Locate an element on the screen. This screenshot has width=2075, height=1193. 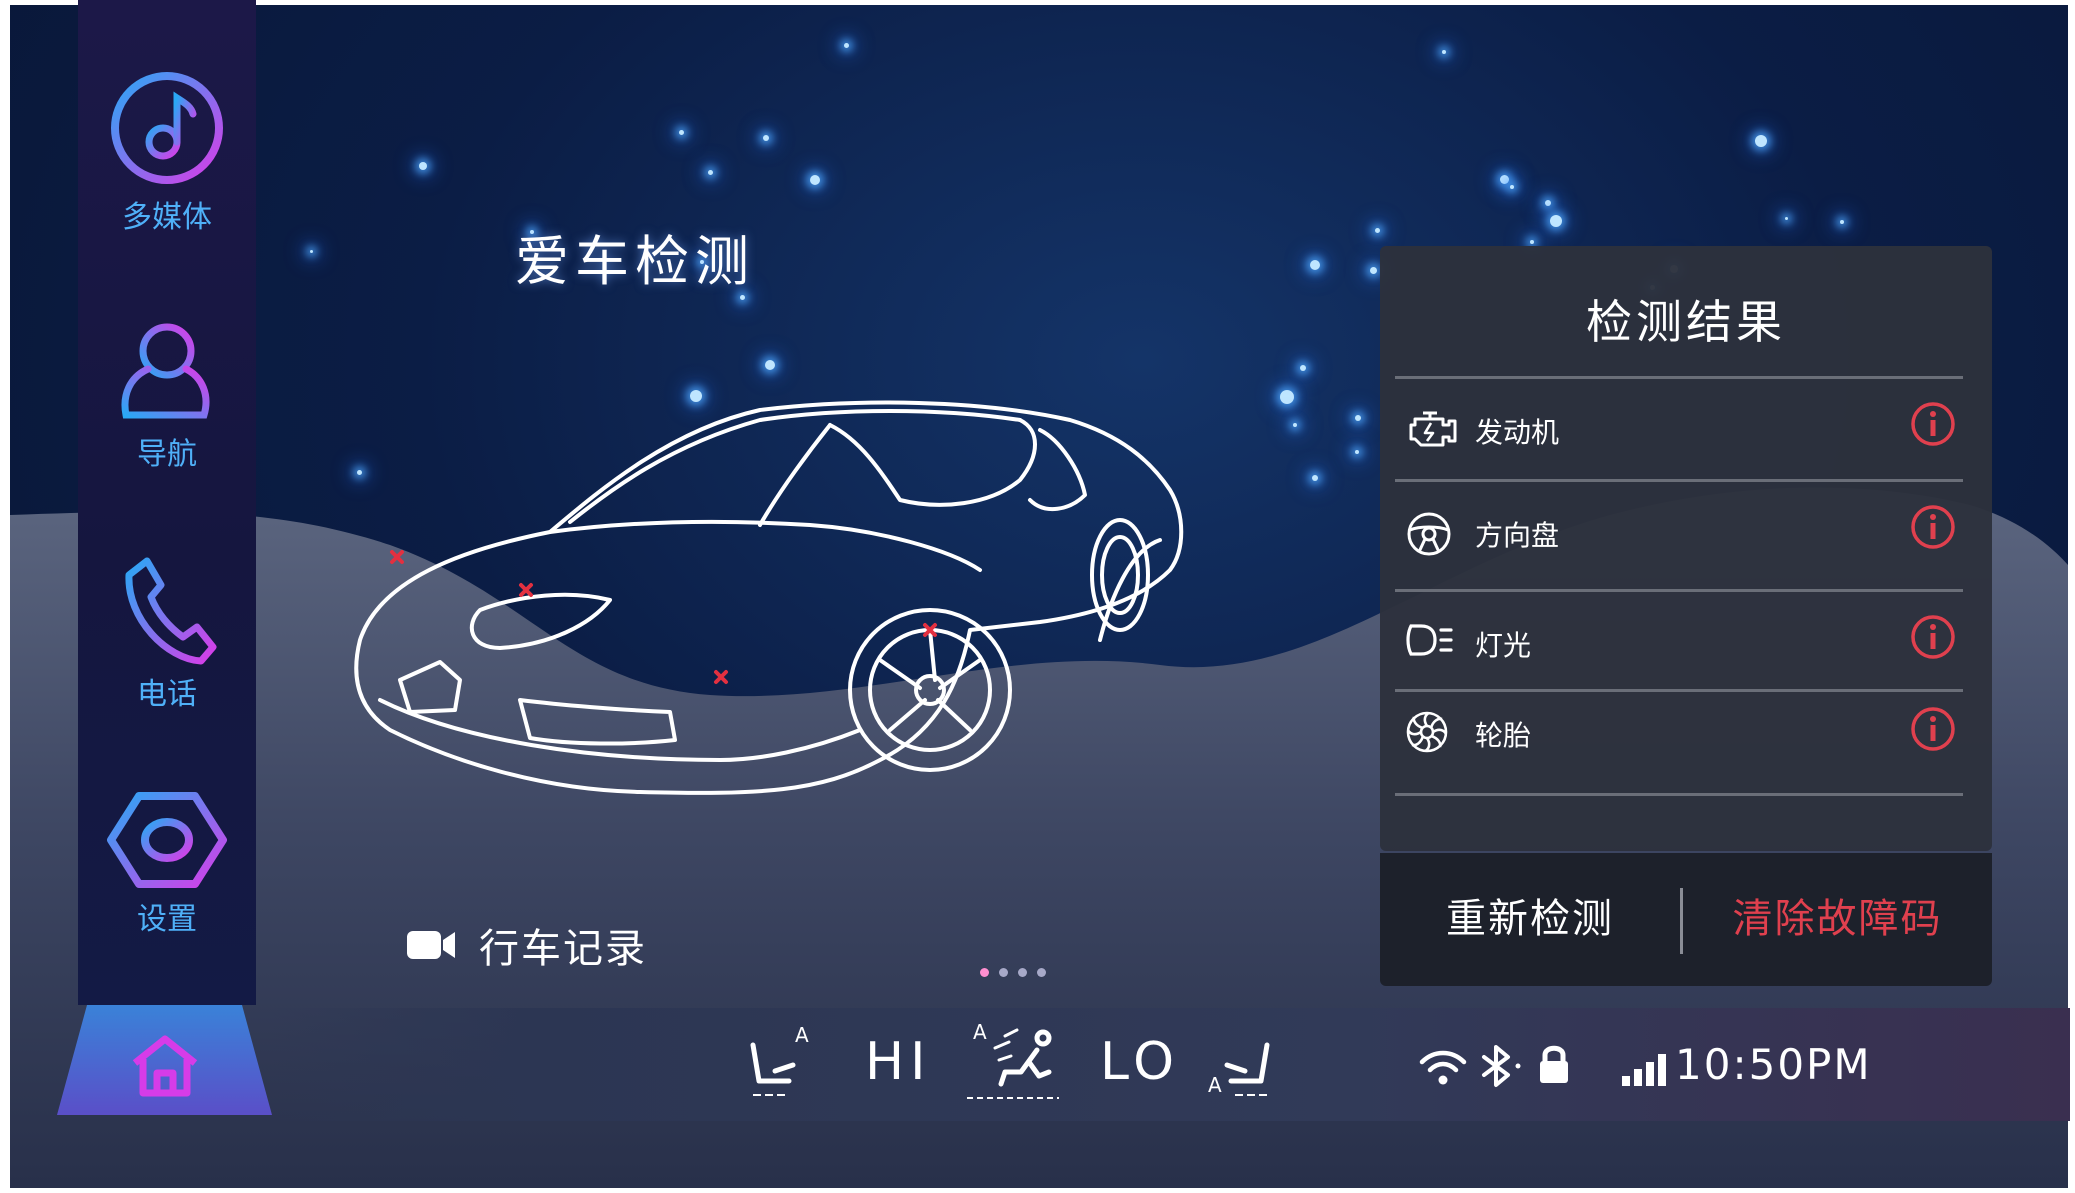
sidebar-item-settings: 设置 is located at coordinates (167, 864).